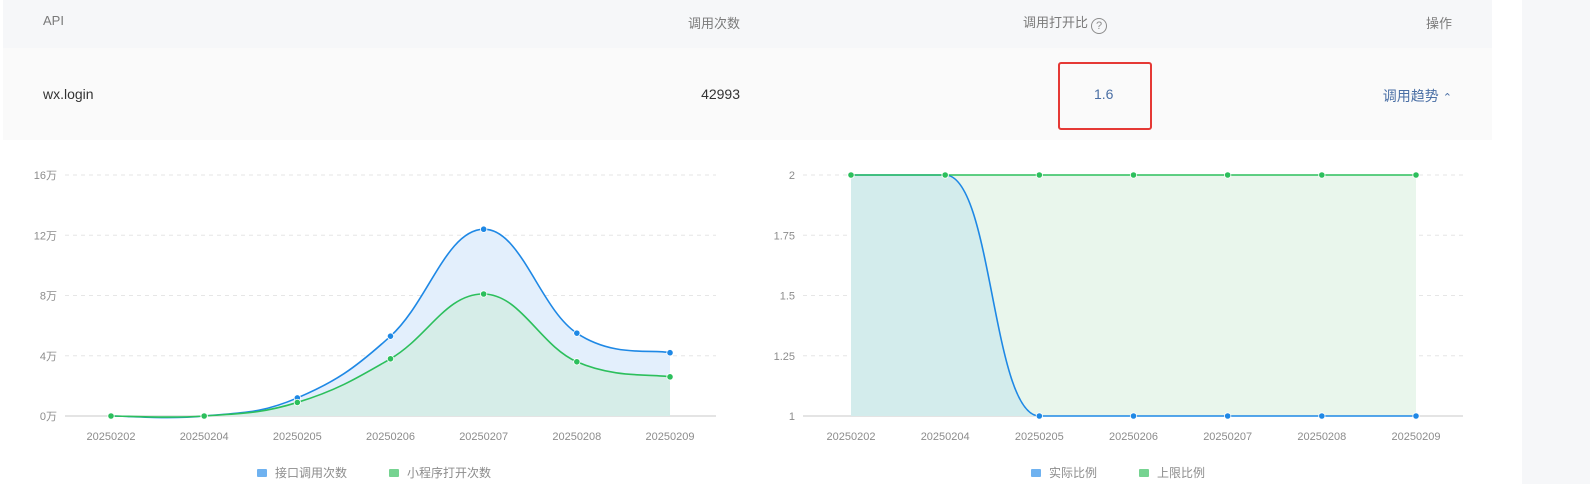 The height and width of the screenshot is (484, 1590). What do you see at coordinates (311, 473) in the screenshot?
I see `legend-label: 接口调用次数` at bounding box center [311, 473].